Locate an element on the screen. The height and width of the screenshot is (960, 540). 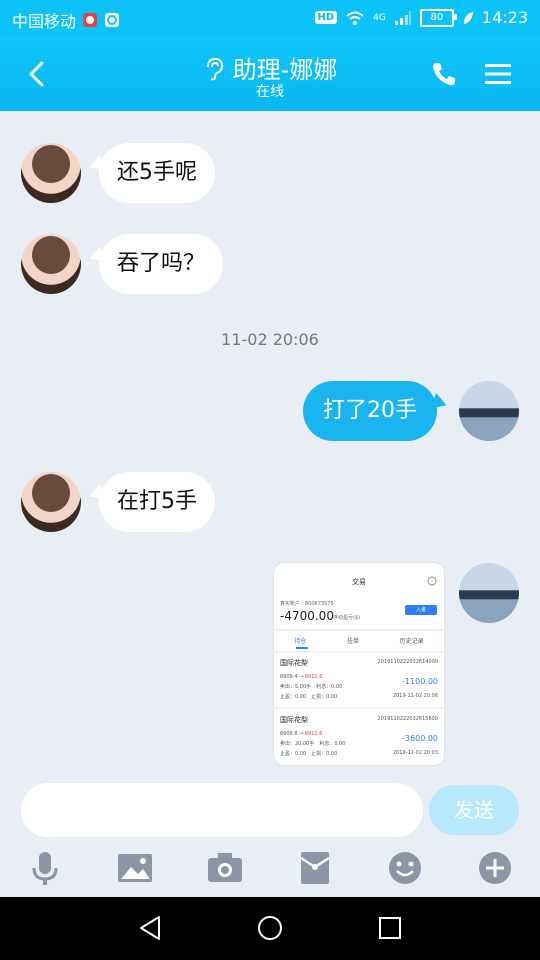
clock: 14:23 is located at coordinates (504, 17).